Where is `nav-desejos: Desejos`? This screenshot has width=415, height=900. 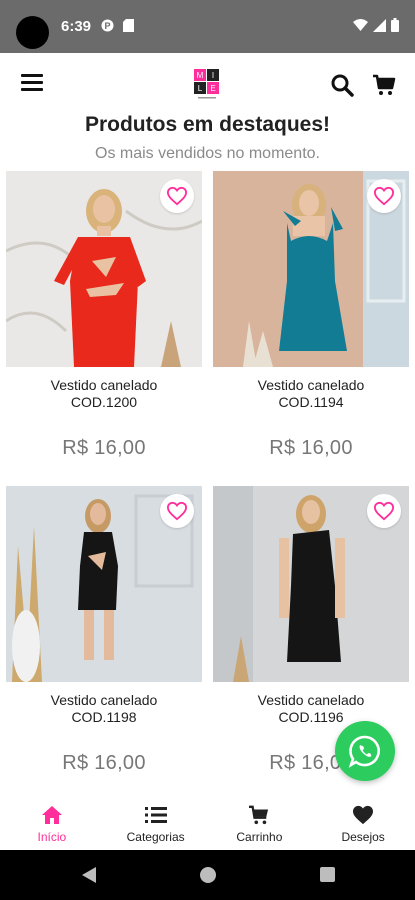
nav-desejos: Desejos is located at coordinates (363, 822).